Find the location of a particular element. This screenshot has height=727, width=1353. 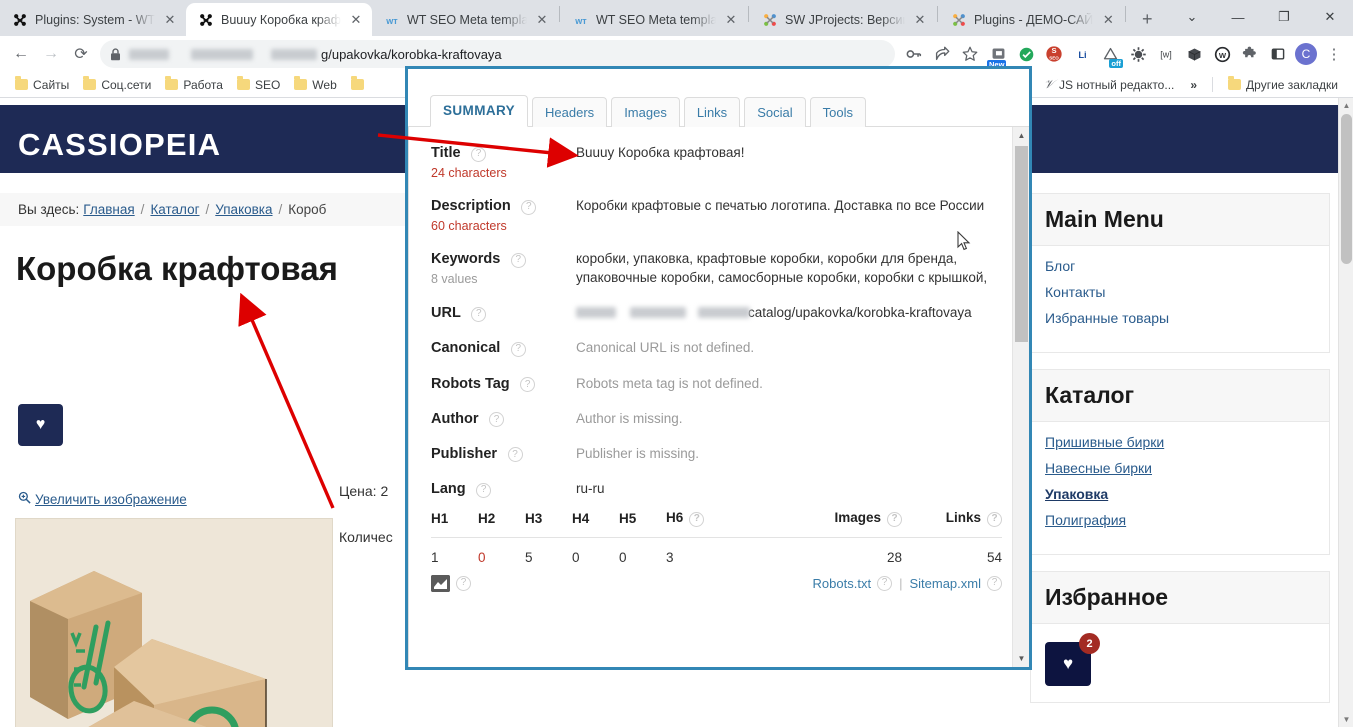

product-image is located at coordinates (174, 622).